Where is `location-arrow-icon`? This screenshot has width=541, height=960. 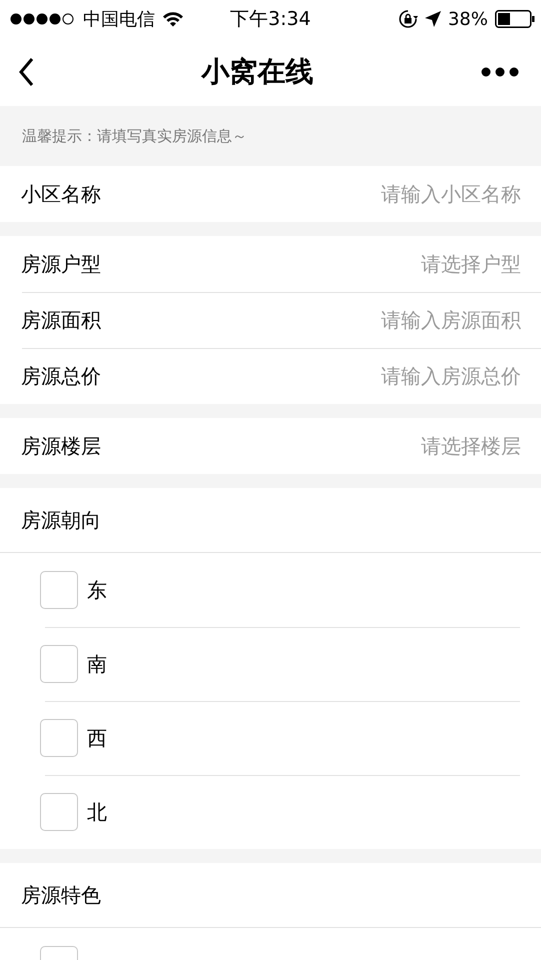 location-arrow-icon is located at coordinates (432, 19).